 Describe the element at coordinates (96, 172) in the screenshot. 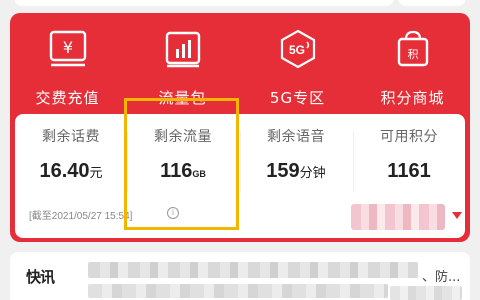

I see `stat-unit: 元` at that location.